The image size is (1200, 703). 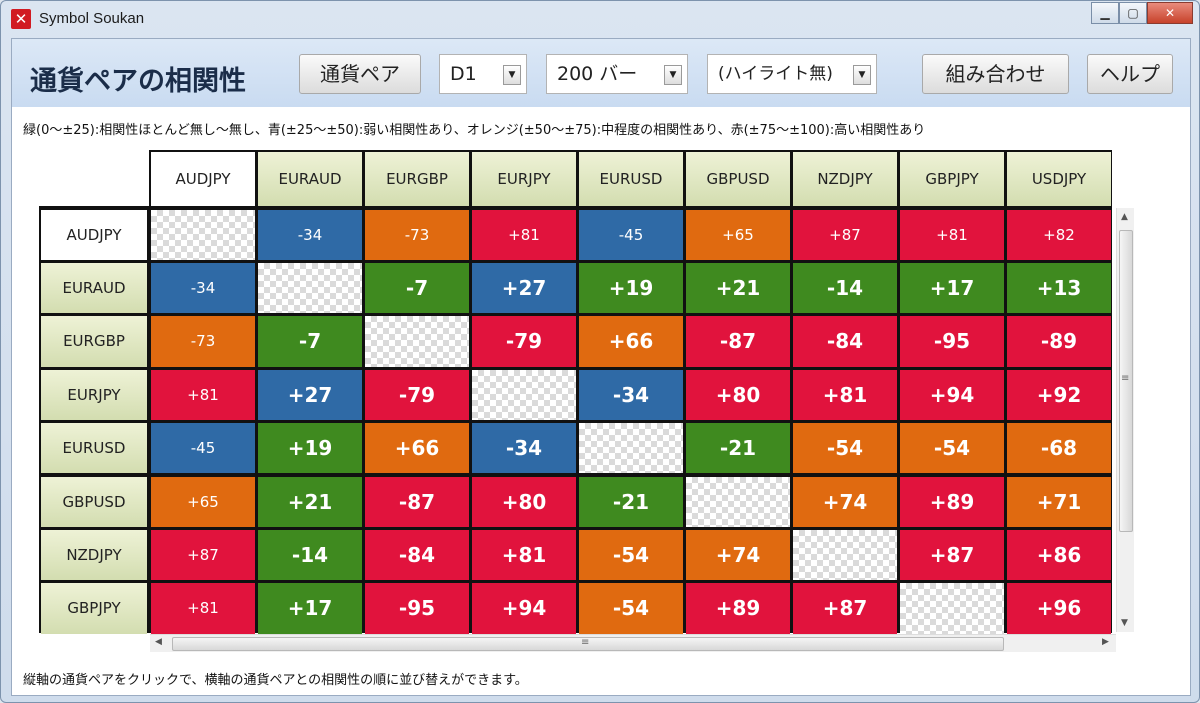 I want to click on column-header: AUDJPY, so click(x=203, y=179).